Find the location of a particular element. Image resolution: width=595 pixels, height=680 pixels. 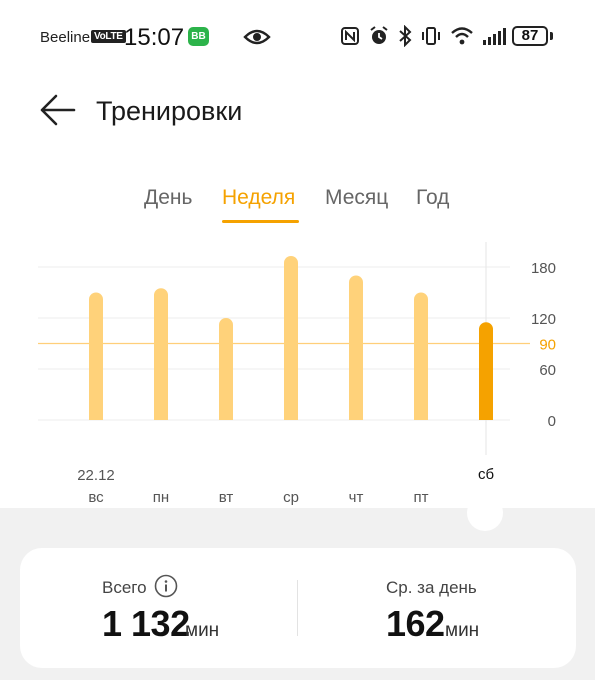

eye-icon is located at coordinates (257, 39).